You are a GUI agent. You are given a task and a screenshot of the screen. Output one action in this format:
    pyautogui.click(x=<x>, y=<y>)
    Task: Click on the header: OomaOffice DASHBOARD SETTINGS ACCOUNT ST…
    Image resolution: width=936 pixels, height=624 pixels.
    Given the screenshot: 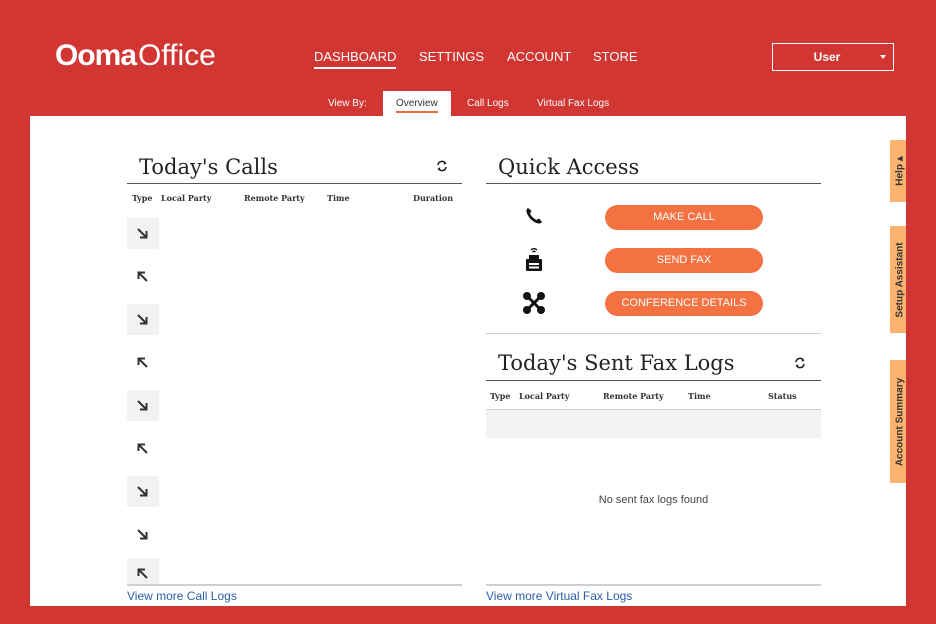 What is the action you would take?
    pyautogui.click(x=468, y=67)
    